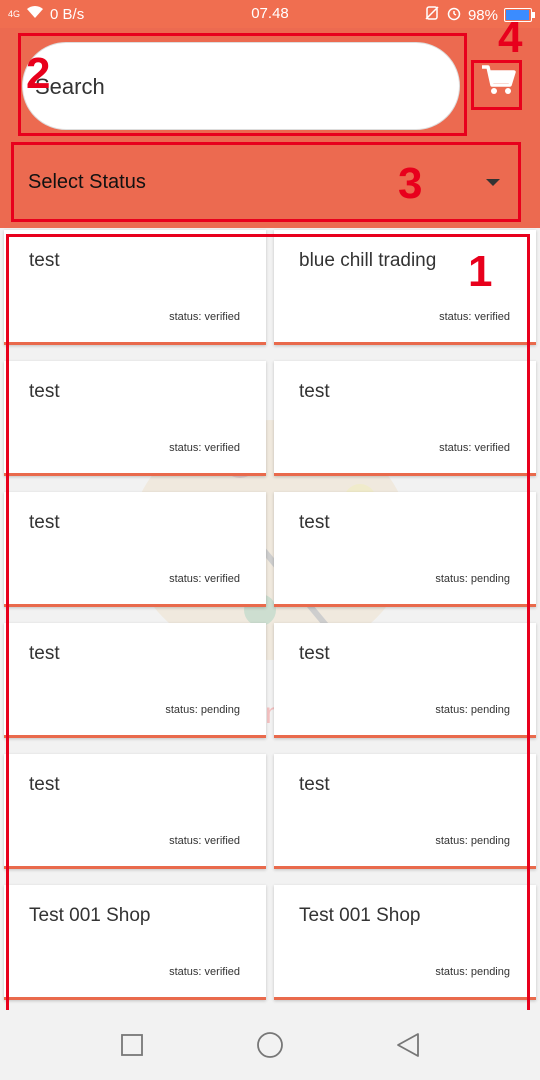  What do you see at coordinates (87, 181) in the screenshot?
I see `status-dropdown-label: Select Status` at bounding box center [87, 181].